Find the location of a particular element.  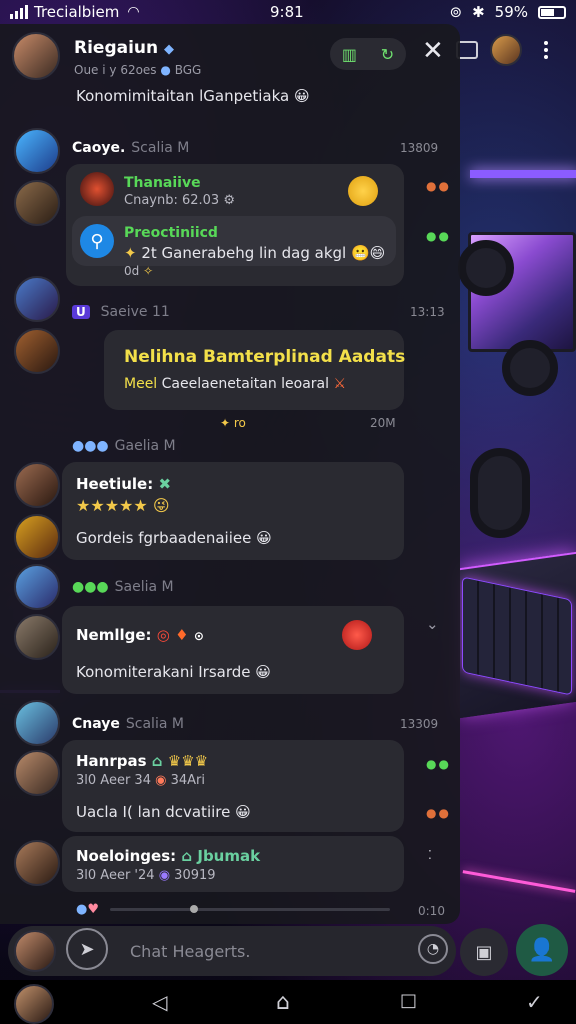

top-right-actions is located at coordinates (502, 50).